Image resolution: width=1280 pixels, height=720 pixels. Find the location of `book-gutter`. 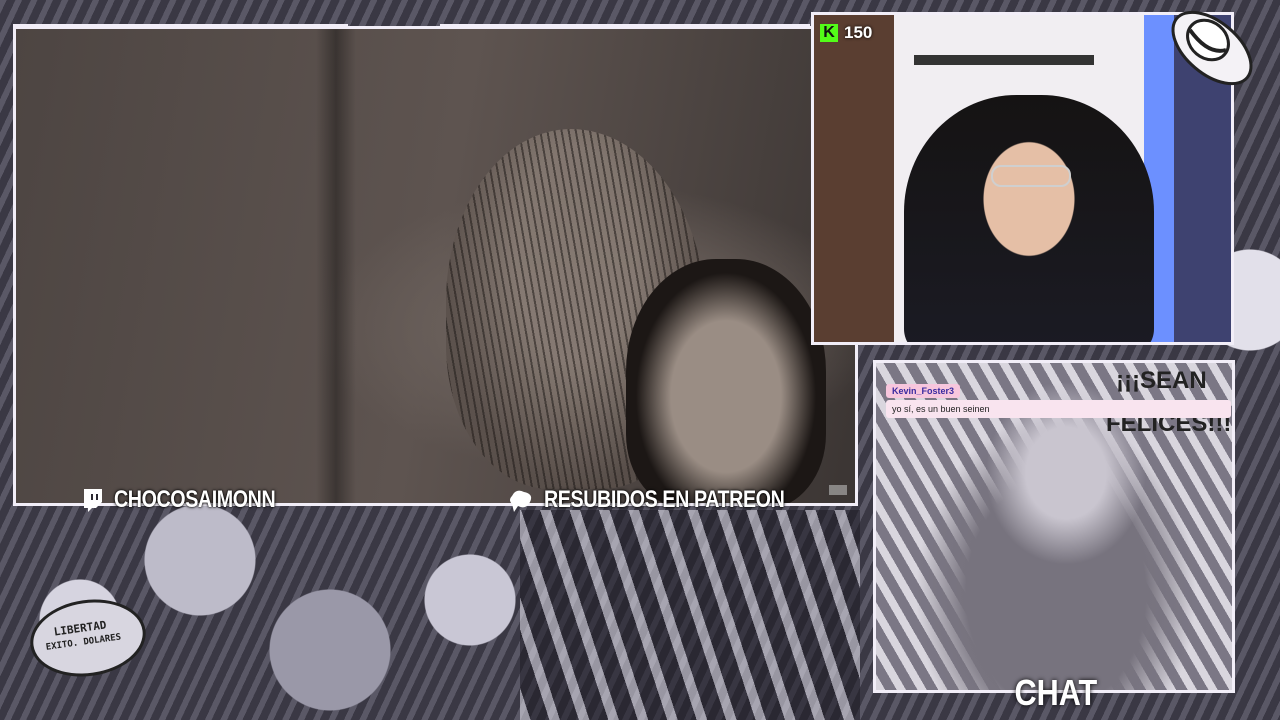

book-gutter is located at coordinates (336, 266).